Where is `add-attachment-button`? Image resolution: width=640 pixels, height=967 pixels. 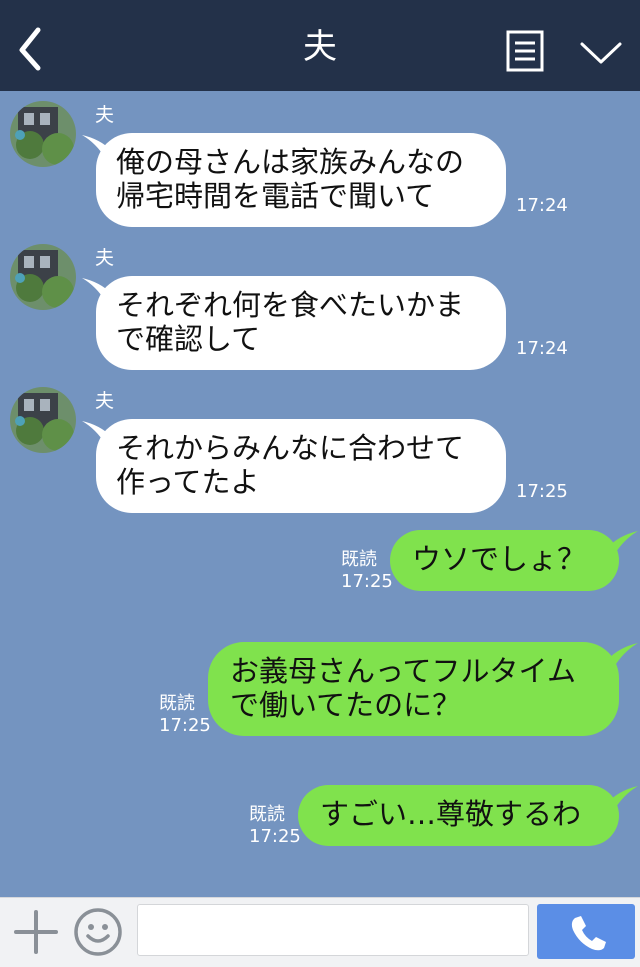
add-attachment-button is located at coordinates (36, 932).